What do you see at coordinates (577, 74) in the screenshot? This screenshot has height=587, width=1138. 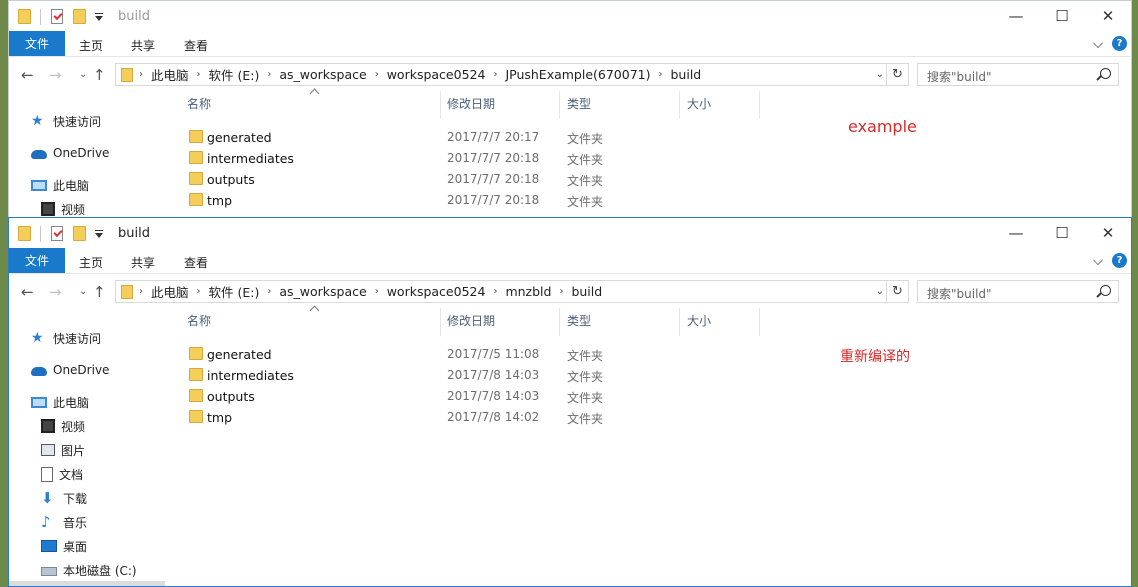 I see `breadcrumb-item: JPushExample(670071)` at bounding box center [577, 74].